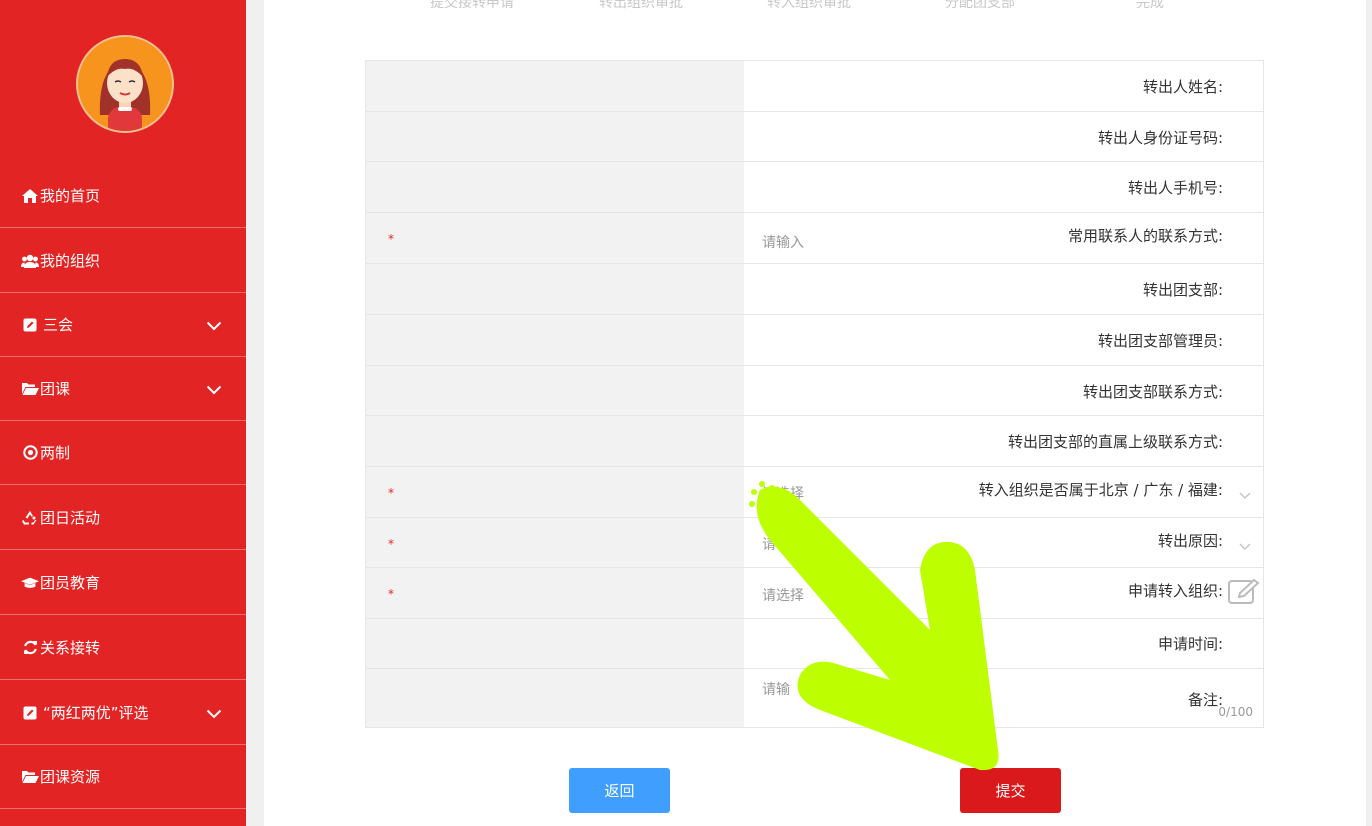 This screenshot has height=826, width=1372. I want to click on sidebar-item-home: 我的首页, so click(123, 196).